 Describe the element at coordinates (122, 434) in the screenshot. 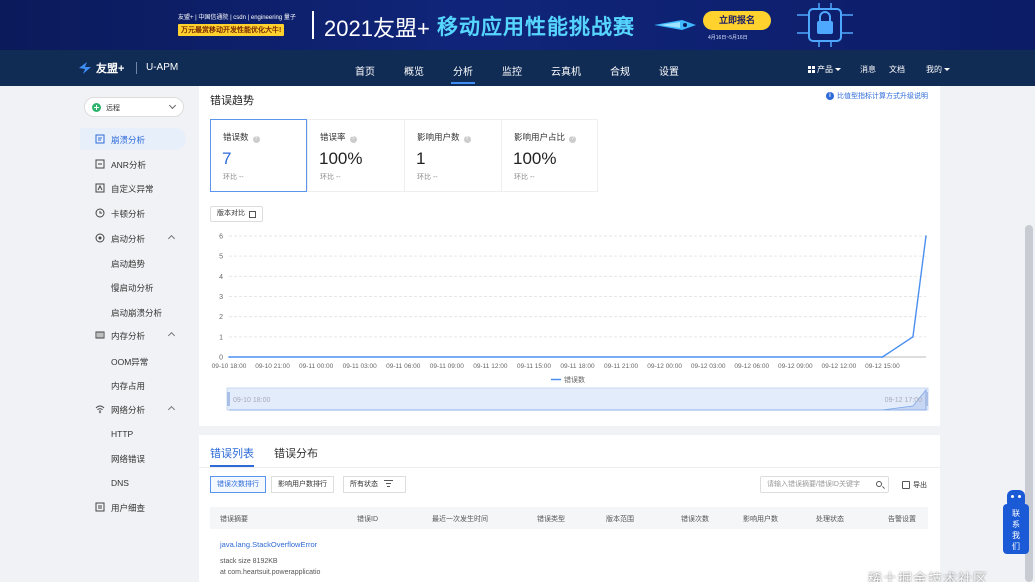

I see `sidebar-subitem-http: HTTP` at that location.